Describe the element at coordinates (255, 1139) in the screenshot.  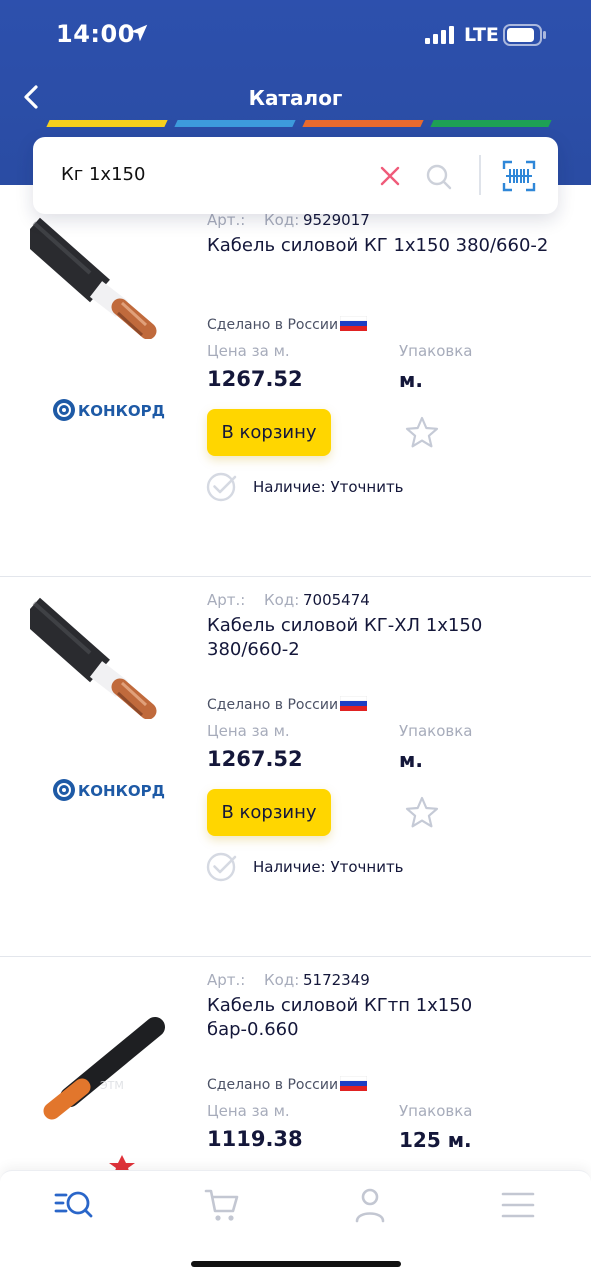
I see `product-price: 1119.38` at that location.